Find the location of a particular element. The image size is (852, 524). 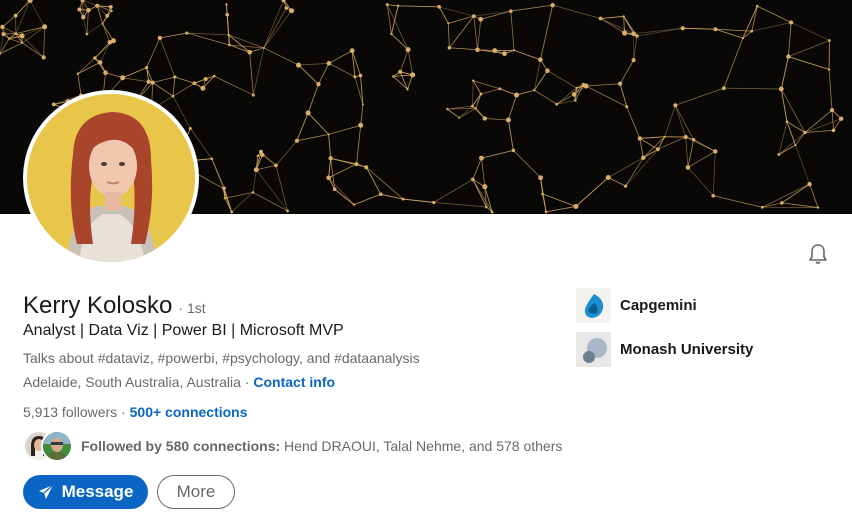

name-row: Kerry Kolosko · 1st is located at coordinates (114, 306).